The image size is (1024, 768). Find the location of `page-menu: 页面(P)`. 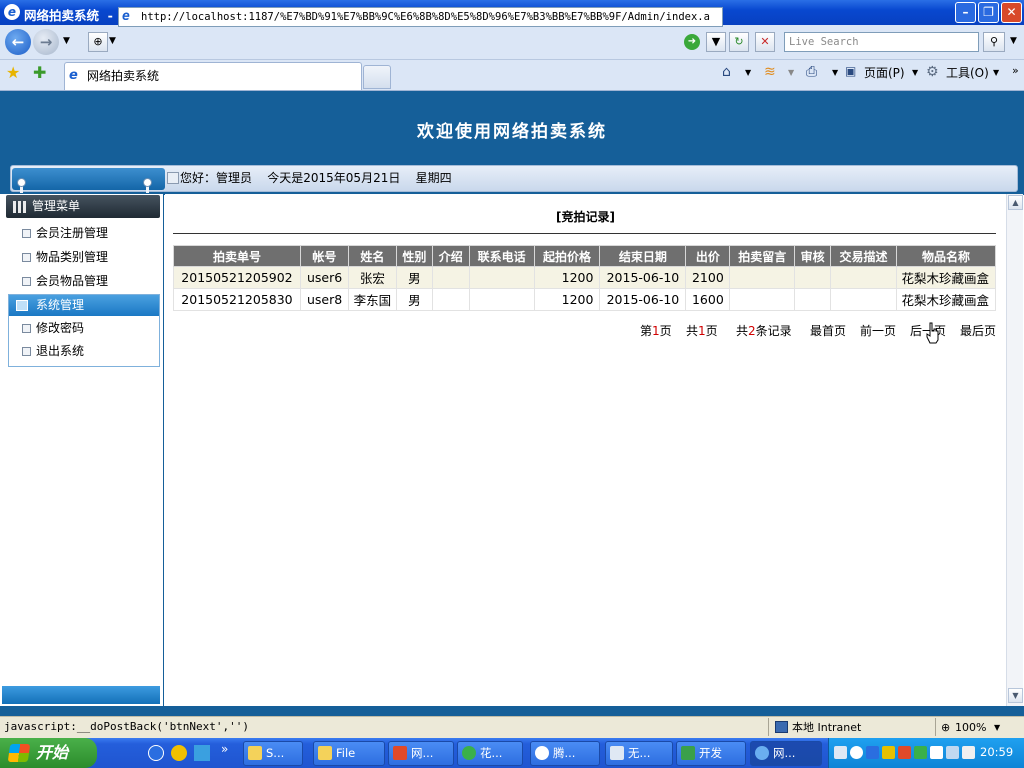

page-menu: 页面(P) is located at coordinates (884, 73).